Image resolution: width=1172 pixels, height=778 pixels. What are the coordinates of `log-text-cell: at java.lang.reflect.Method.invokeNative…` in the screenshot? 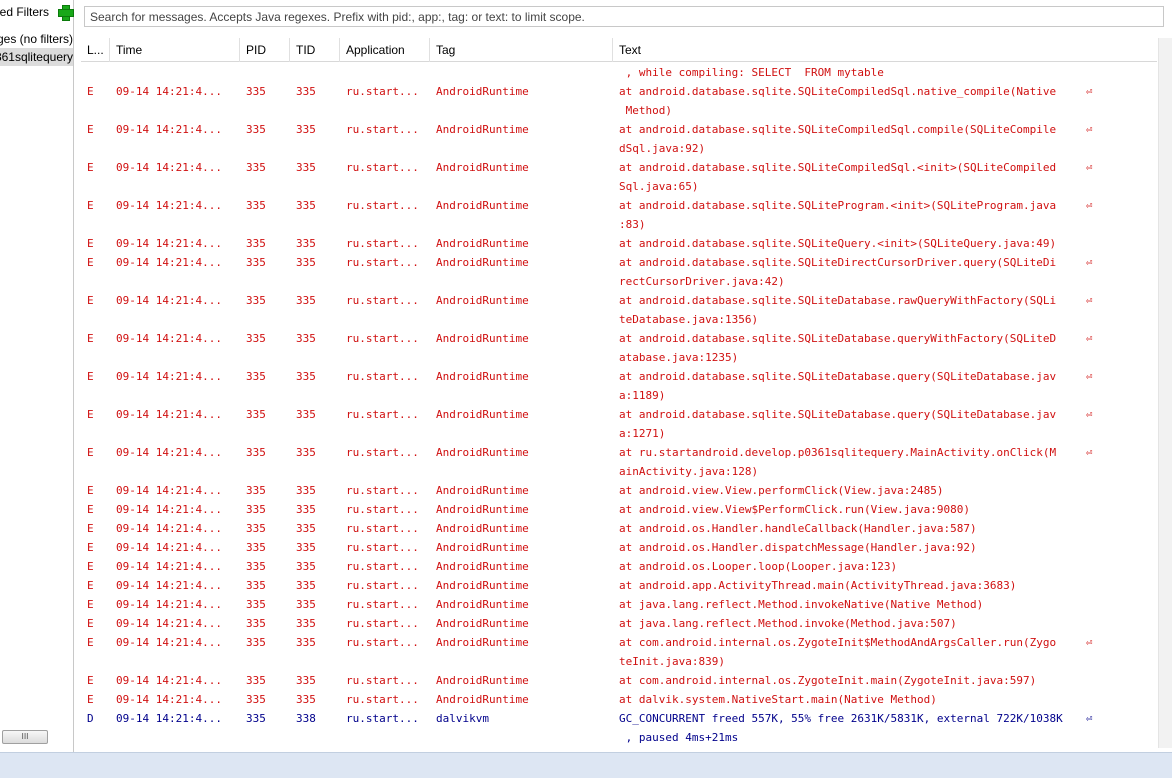 It's located at (801, 604).